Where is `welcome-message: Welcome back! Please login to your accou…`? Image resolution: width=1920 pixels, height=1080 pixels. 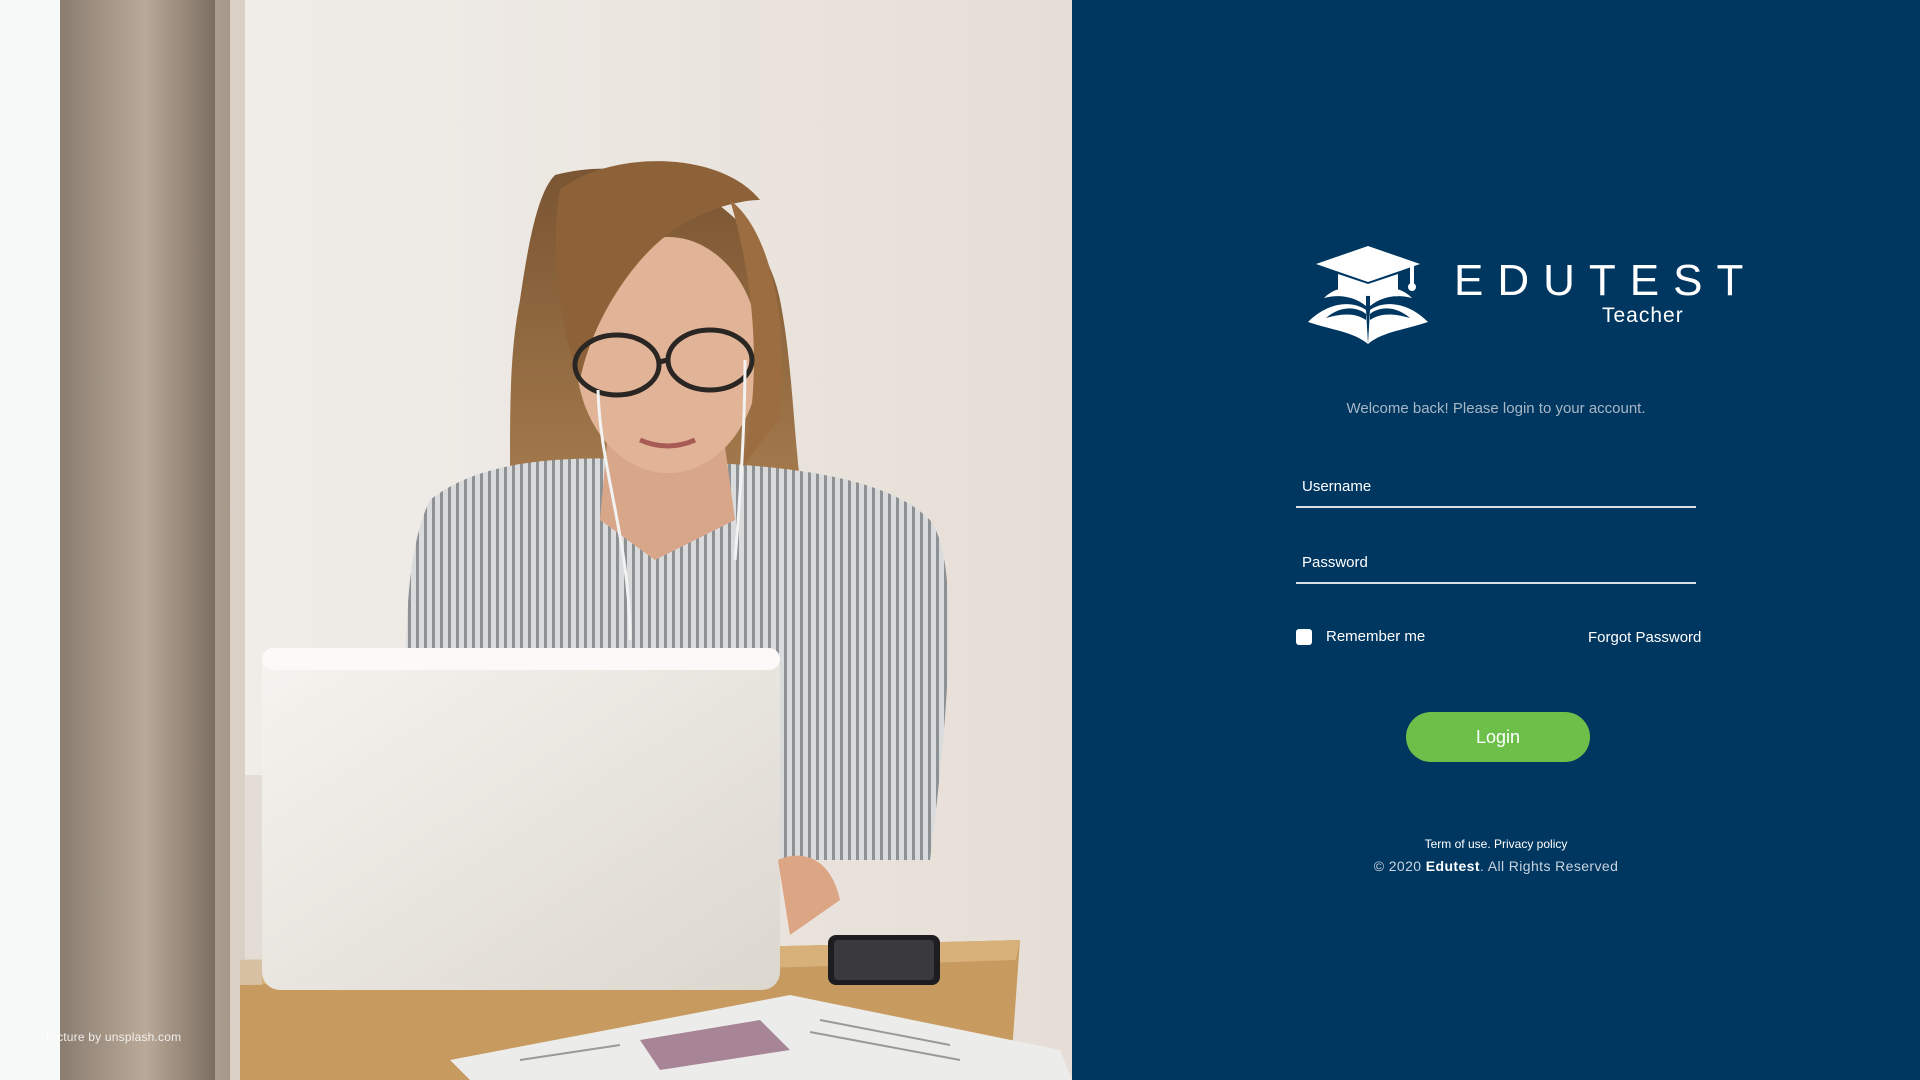 welcome-message: Welcome back! Please login to your accou… is located at coordinates (1496, 408).